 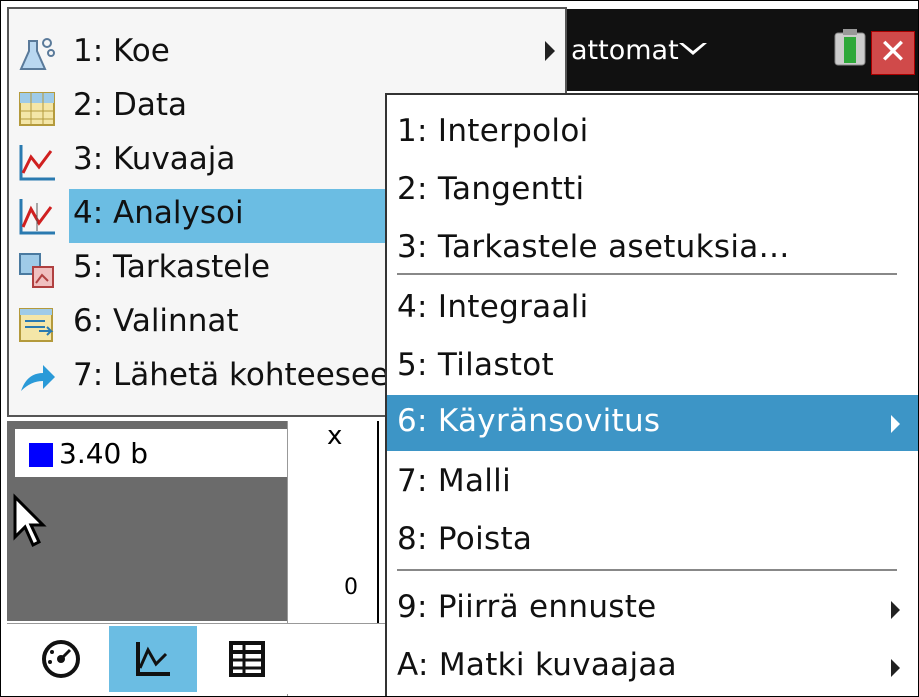 I want to click on submenu-item-malli: 7: Malli, so click(x=652, y=483).